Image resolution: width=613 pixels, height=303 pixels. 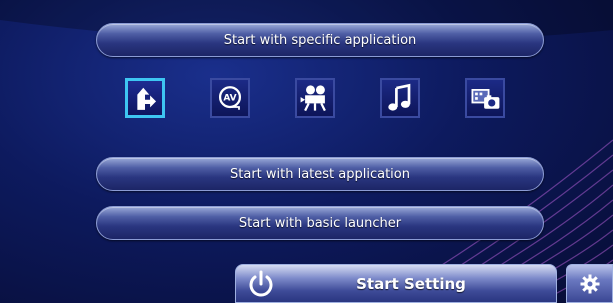 I want to click on av-input-app-button: AV, so click(x=230, y=98).